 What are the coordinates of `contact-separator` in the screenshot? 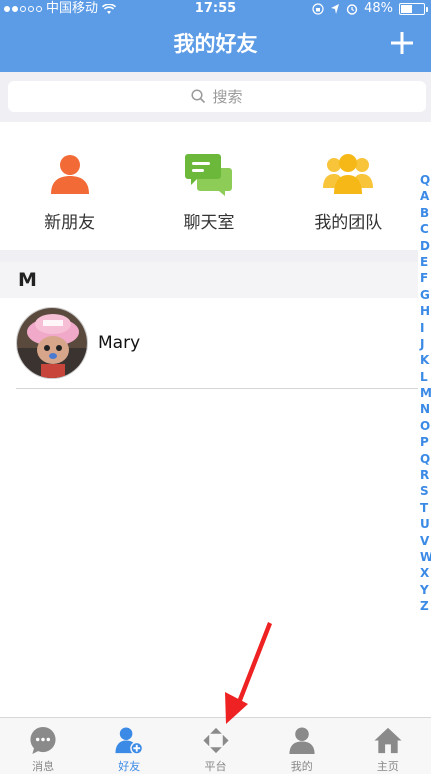 It's located at (217, 388).